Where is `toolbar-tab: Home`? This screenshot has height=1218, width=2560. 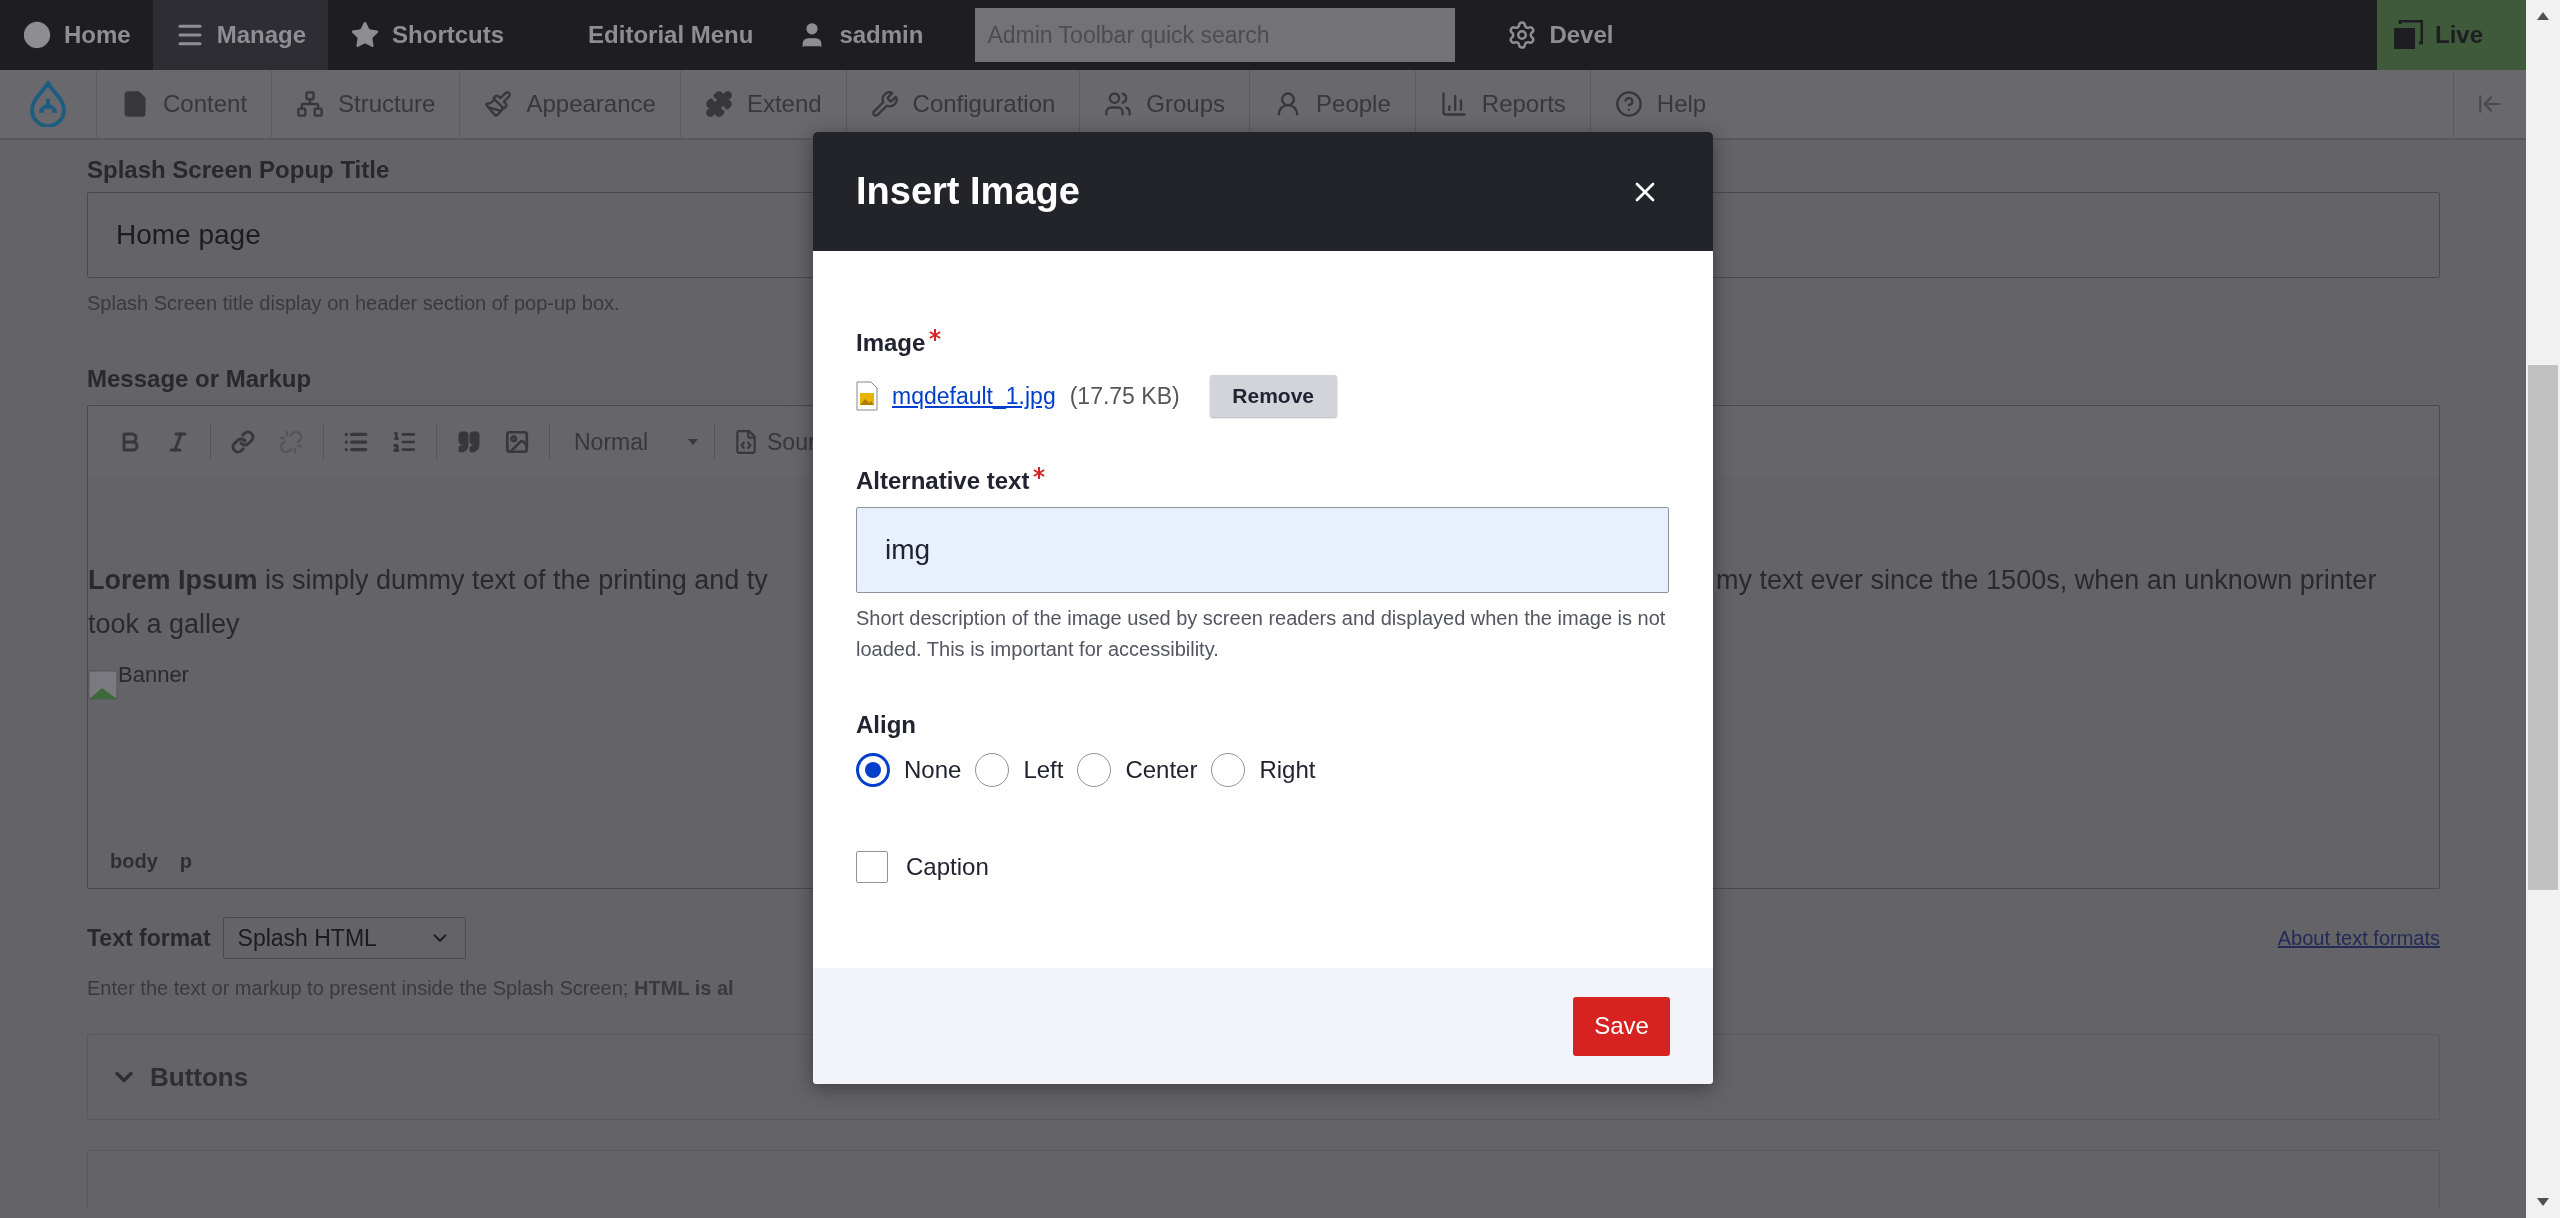 toolbar-tab: Home is located at coordinates (76, 35).